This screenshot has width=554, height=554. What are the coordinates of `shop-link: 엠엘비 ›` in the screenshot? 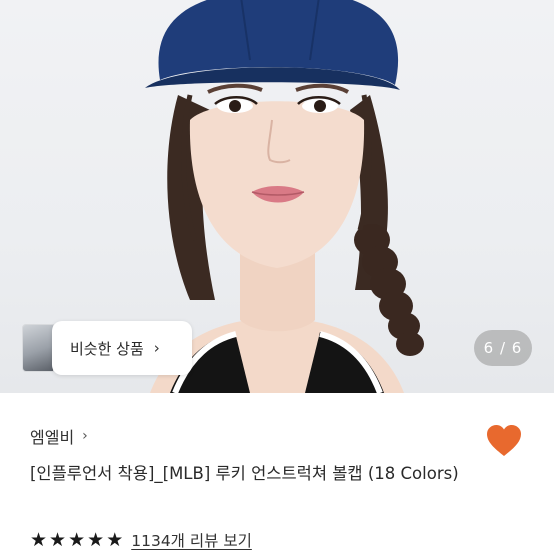 It's located at (59, 436).